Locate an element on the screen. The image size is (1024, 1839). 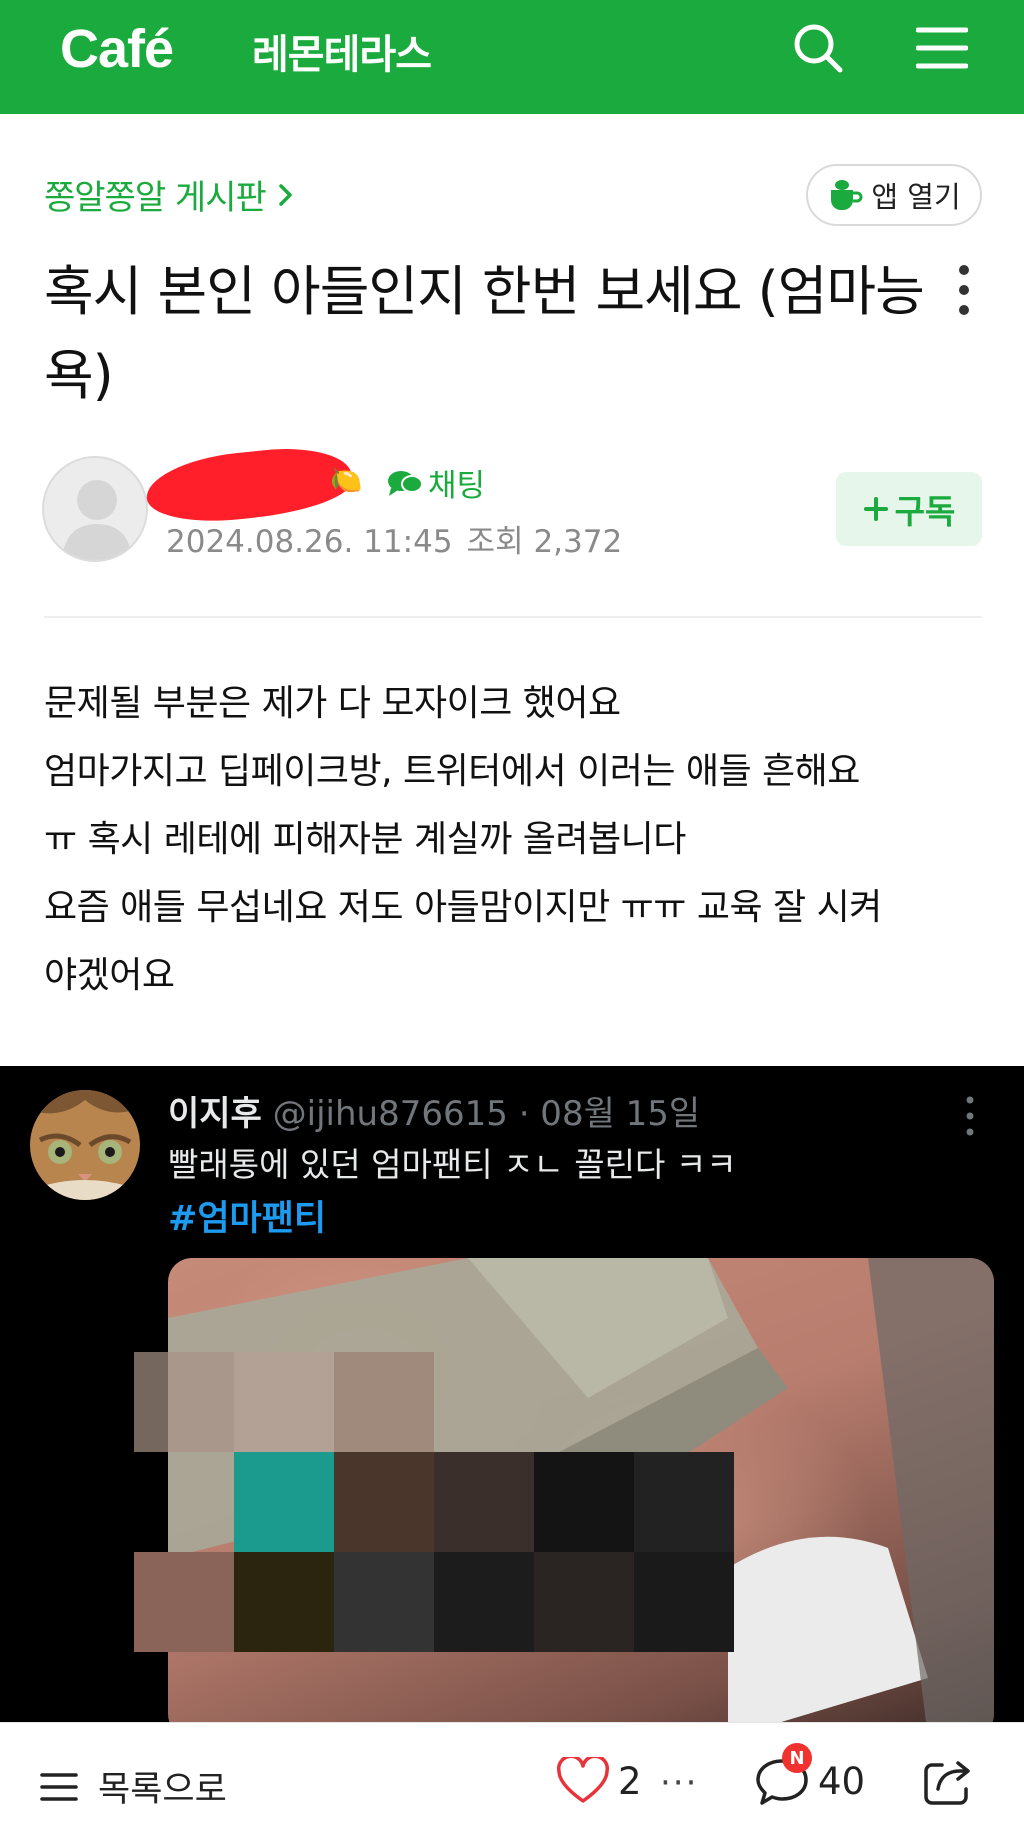
app-open-button: 앱 열기 is located at coordinates (894, 195).